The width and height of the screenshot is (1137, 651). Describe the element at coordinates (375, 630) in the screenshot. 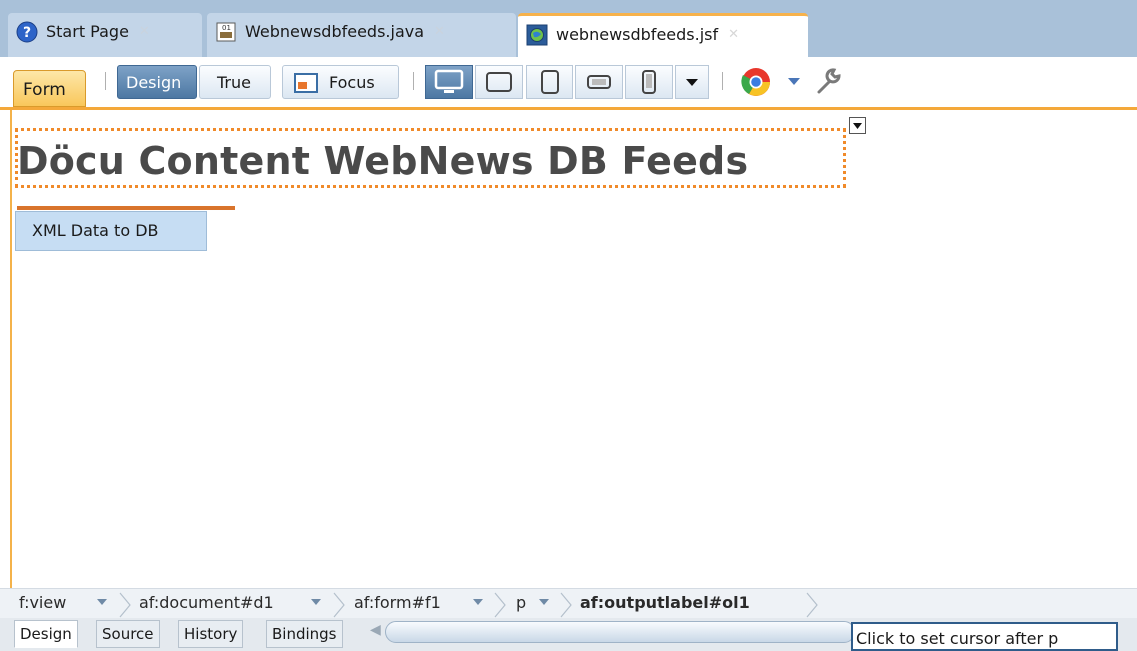

I see `scroll-left-icon: ◀` at that location.